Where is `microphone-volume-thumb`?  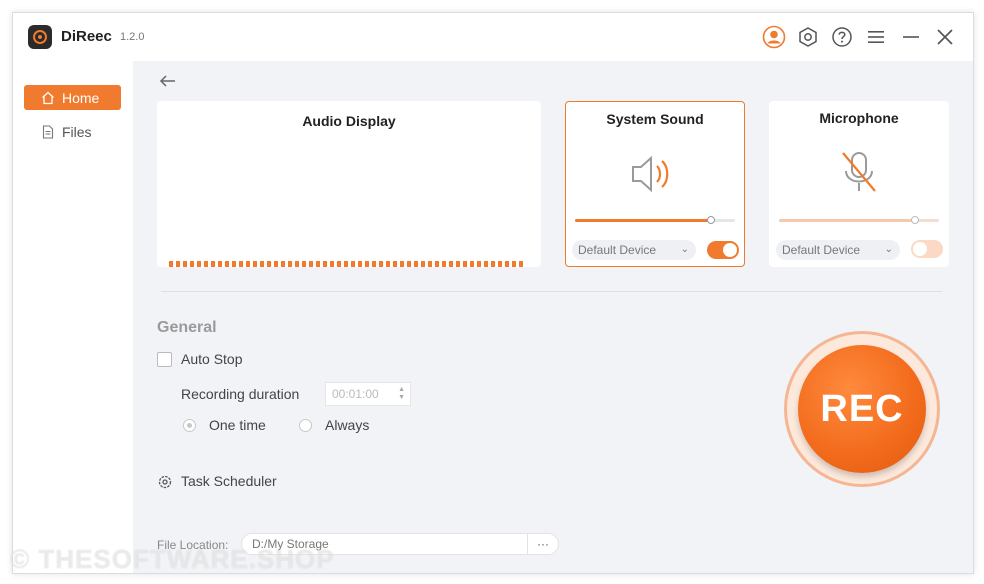 microphone-volume-thumb is located at coordinates (915, 220).